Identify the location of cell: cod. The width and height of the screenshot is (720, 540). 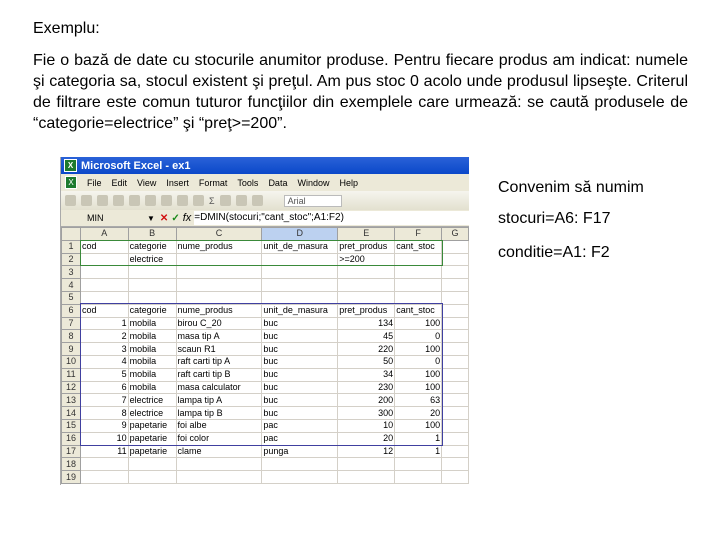
(104, 310).